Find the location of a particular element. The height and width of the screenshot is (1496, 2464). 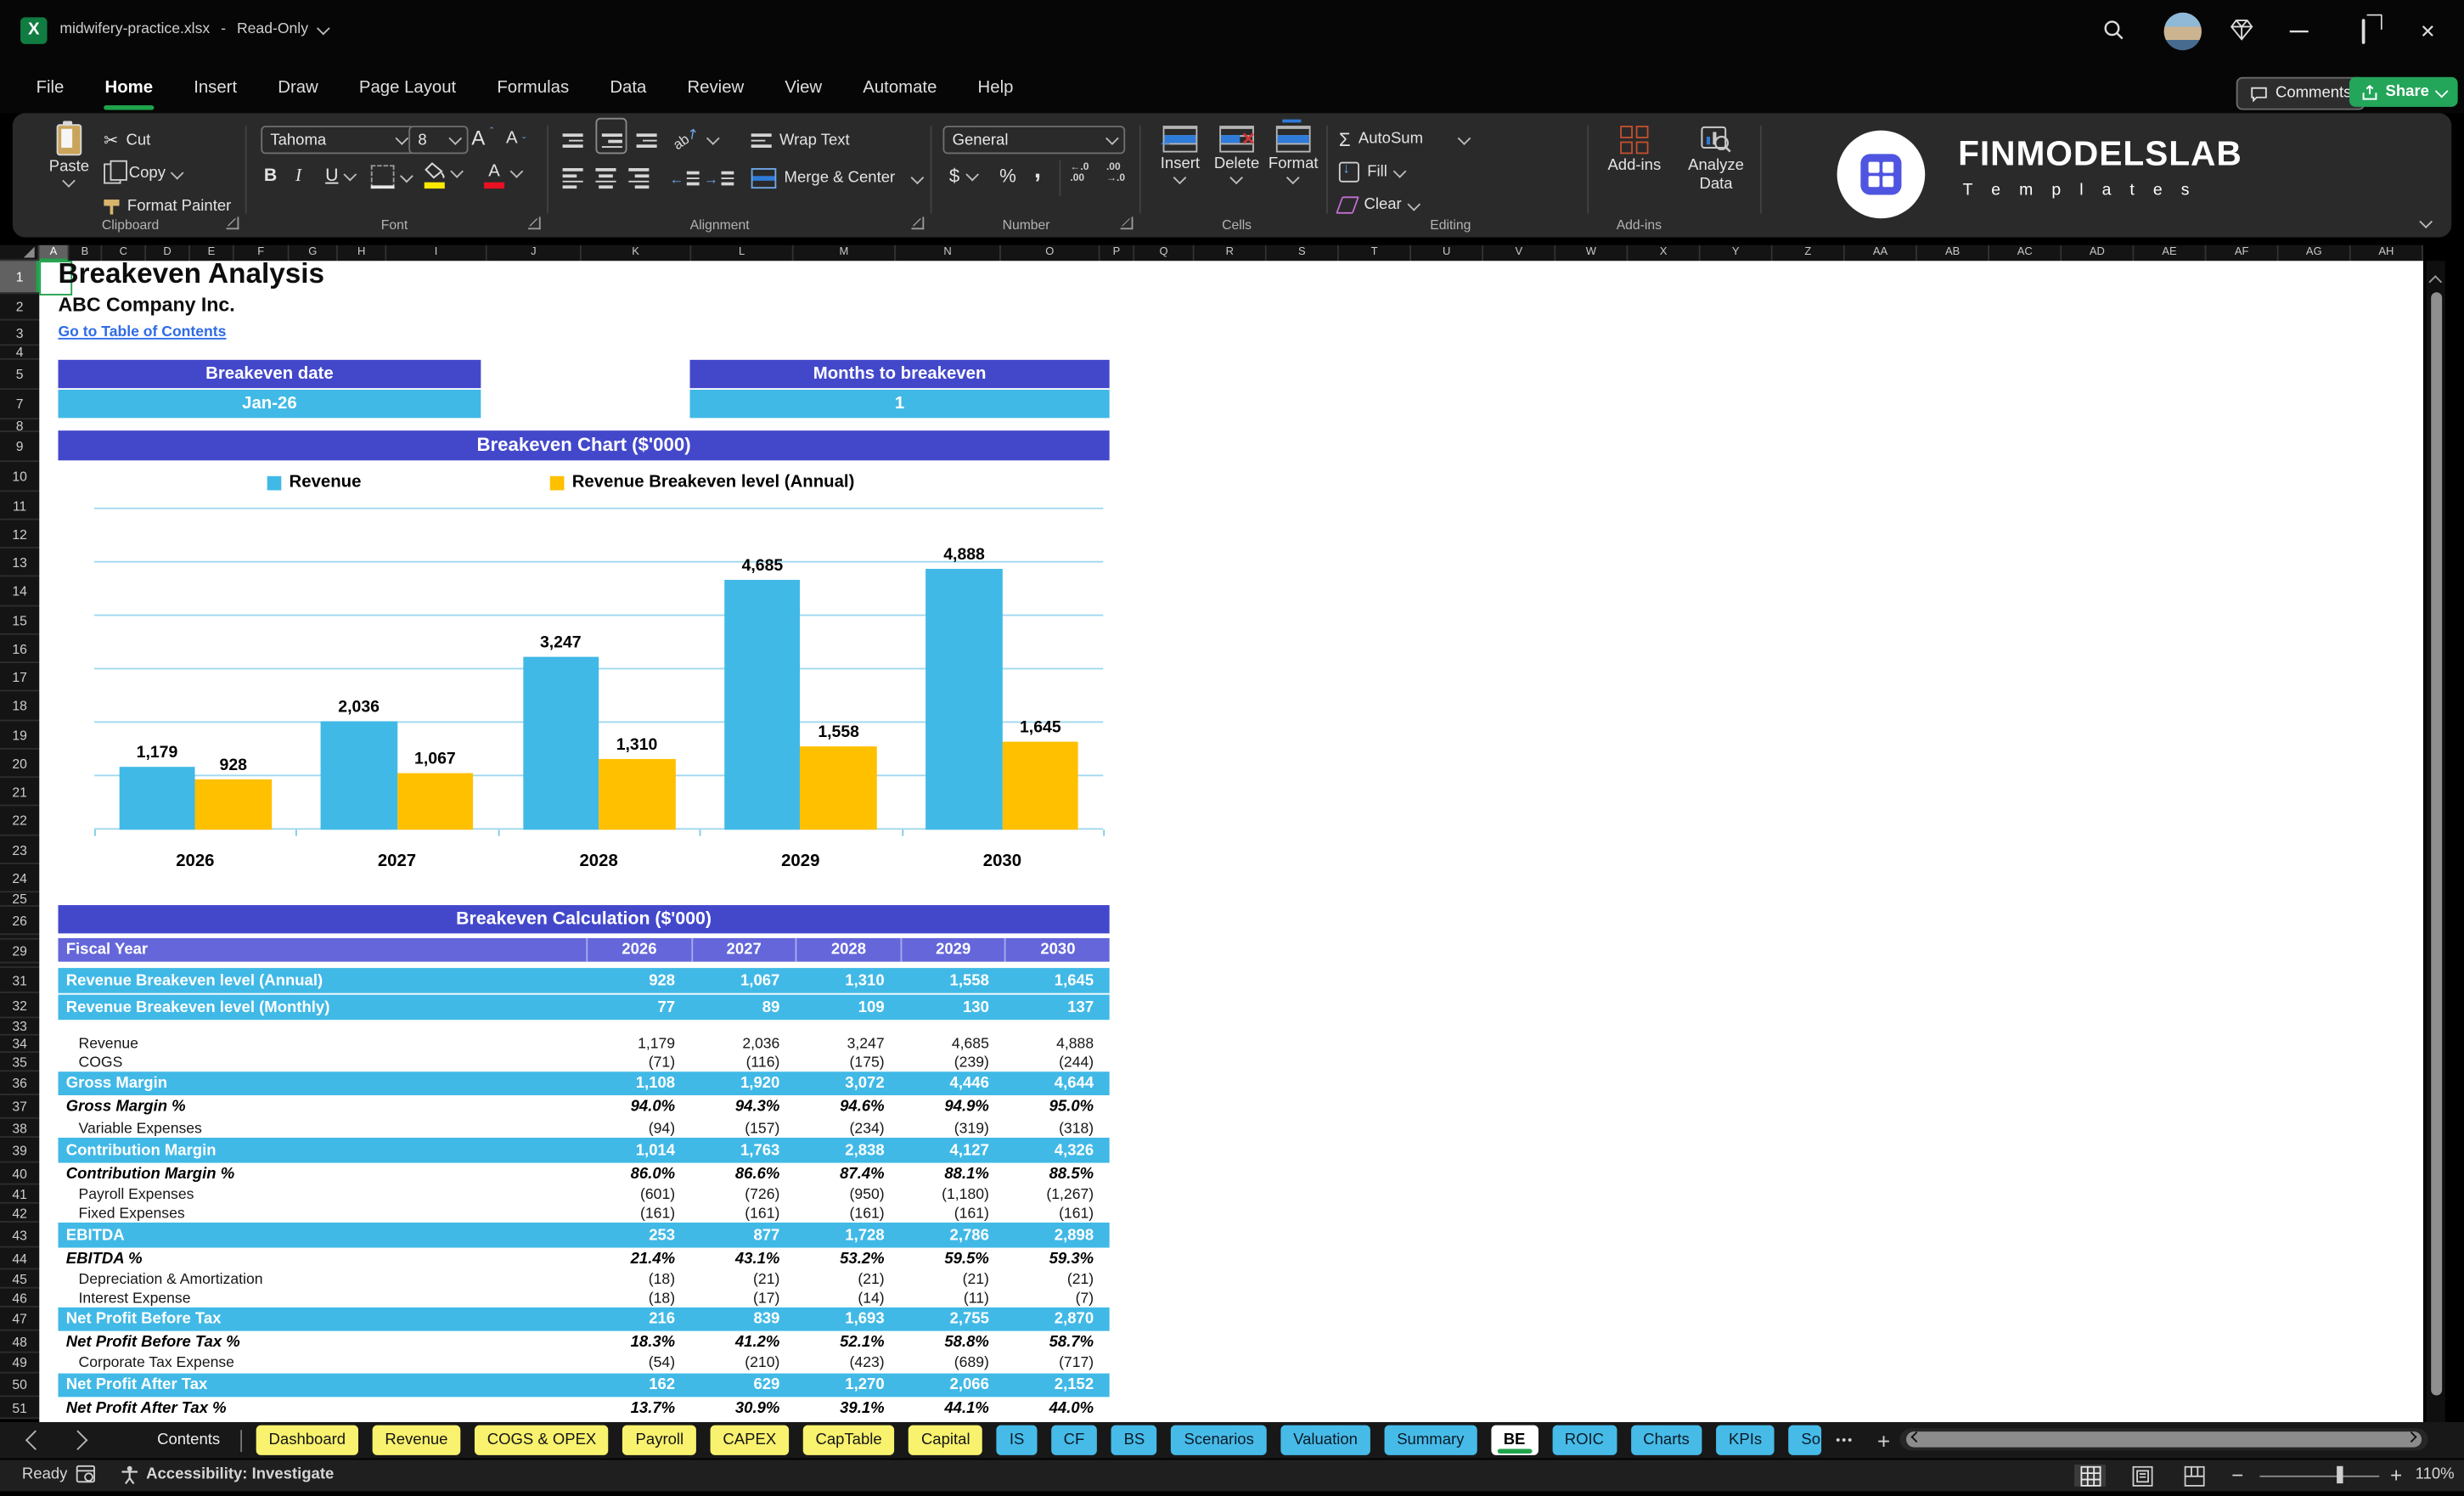

bar-revenue-2026 is located at coordinates (157, 798).